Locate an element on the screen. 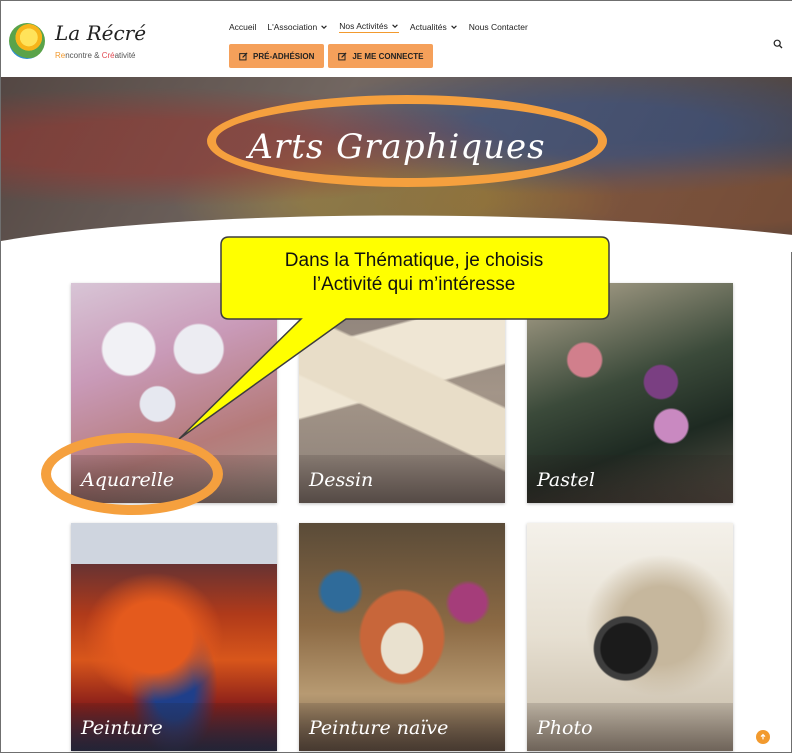  logo-title: La Récré is located at coordinates (100, 33).